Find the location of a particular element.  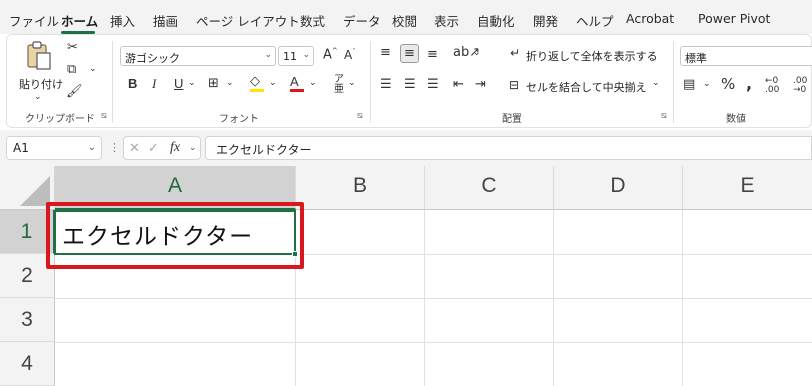

cancel-icon: ✕ is located at coordinates (134, 148).